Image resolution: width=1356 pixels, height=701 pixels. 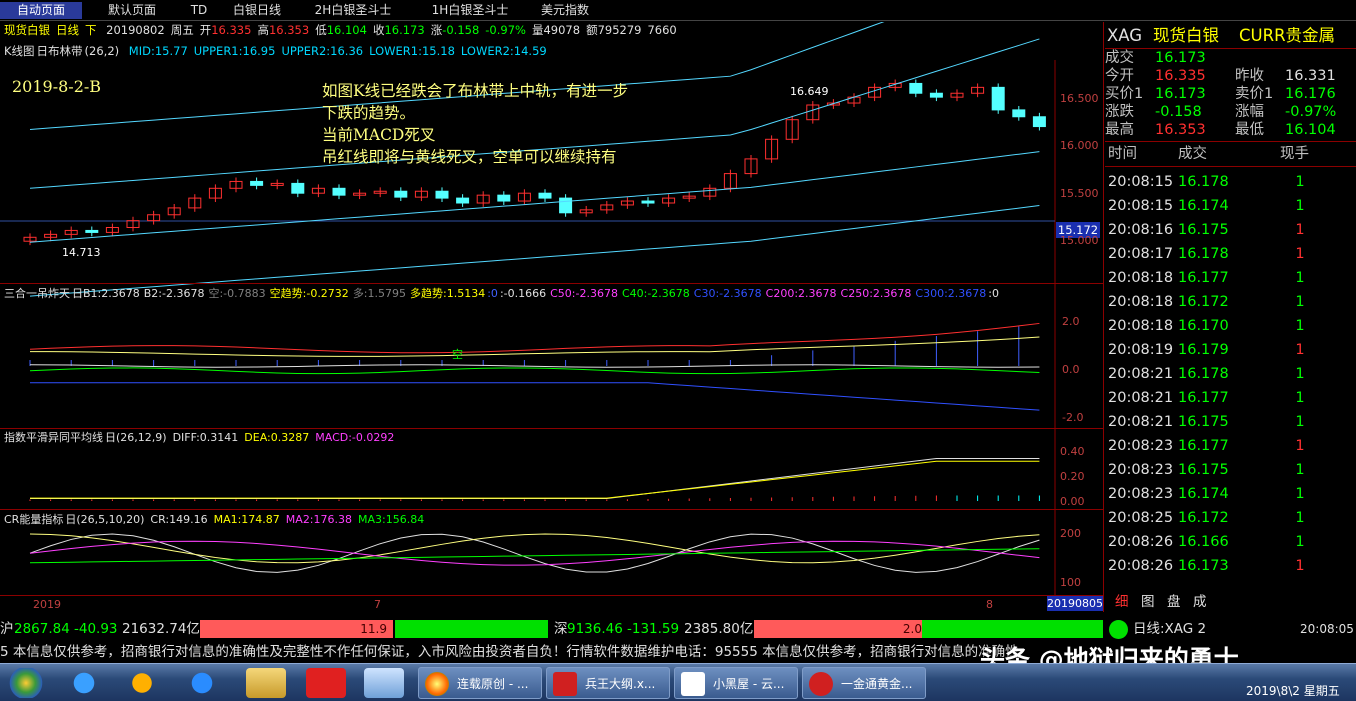 I want to click on boll-mid: MID:15.77, so click(x=158, y=51).